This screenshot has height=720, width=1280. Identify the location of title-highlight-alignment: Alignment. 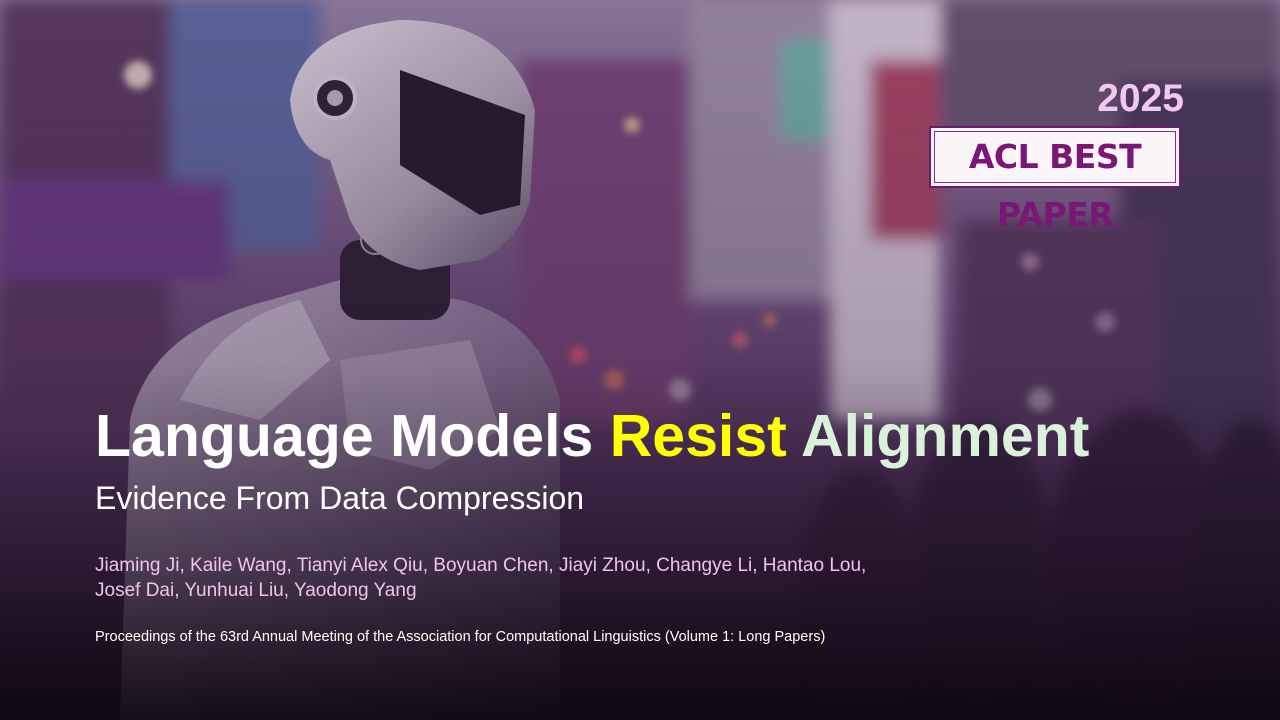
(945, 436).